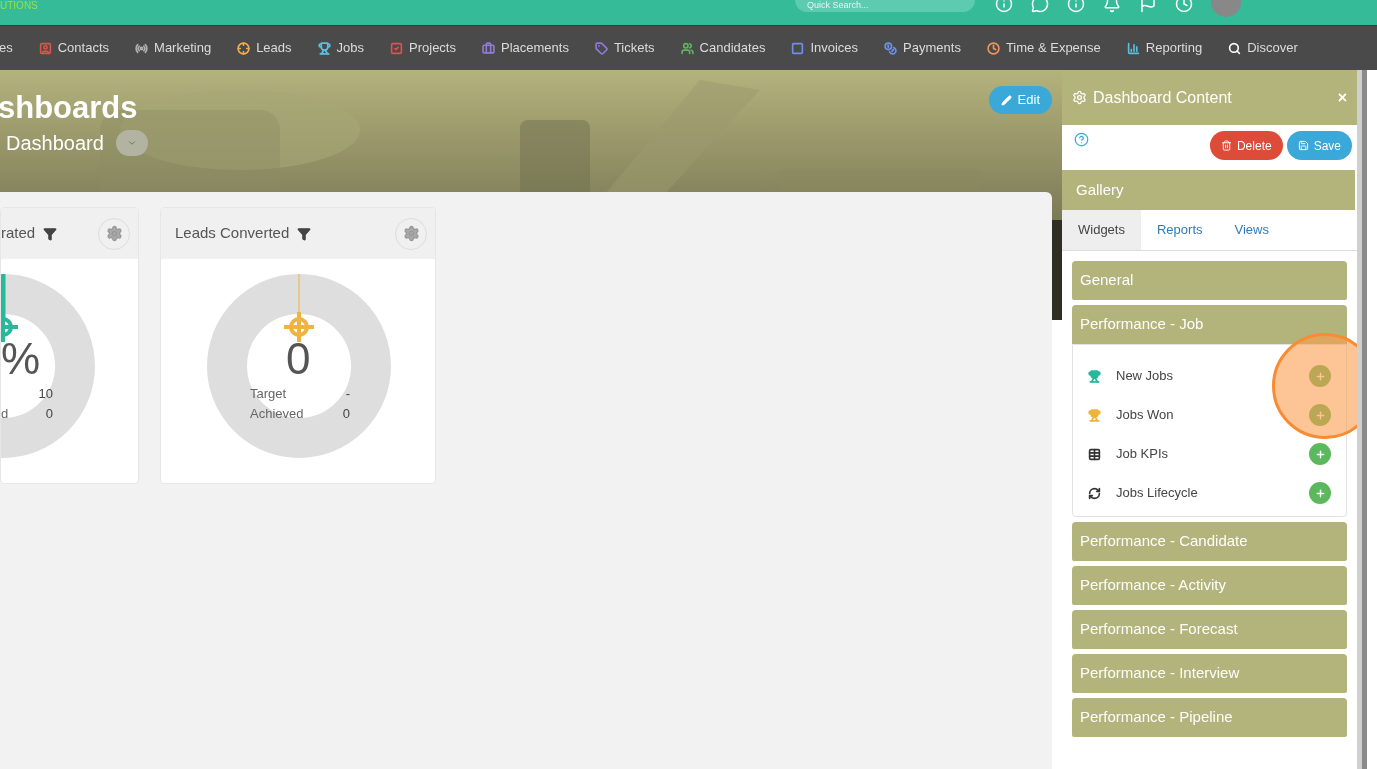 The image size is (1377, 769). Describe the element at coordinates (634, 48) in the screenshot. I see `nav-link: Tickets` at that location.